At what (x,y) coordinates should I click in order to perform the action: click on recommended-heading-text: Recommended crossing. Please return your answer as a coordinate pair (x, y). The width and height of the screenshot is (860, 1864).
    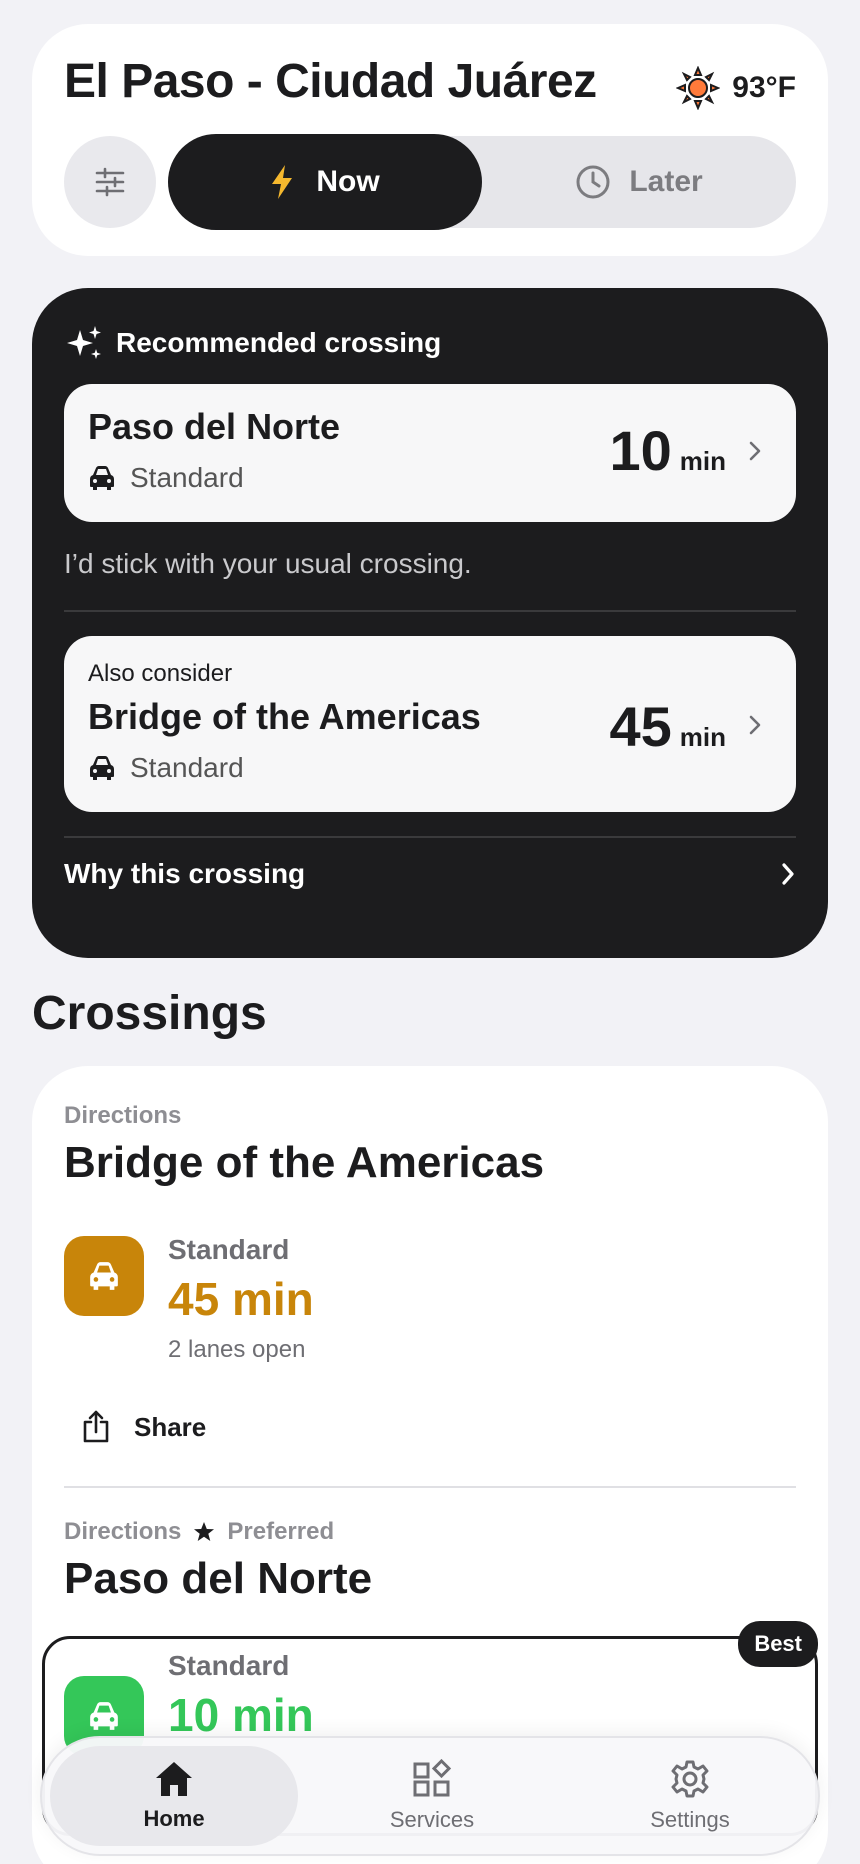
    Looking at the image, I should click on (279, 342).